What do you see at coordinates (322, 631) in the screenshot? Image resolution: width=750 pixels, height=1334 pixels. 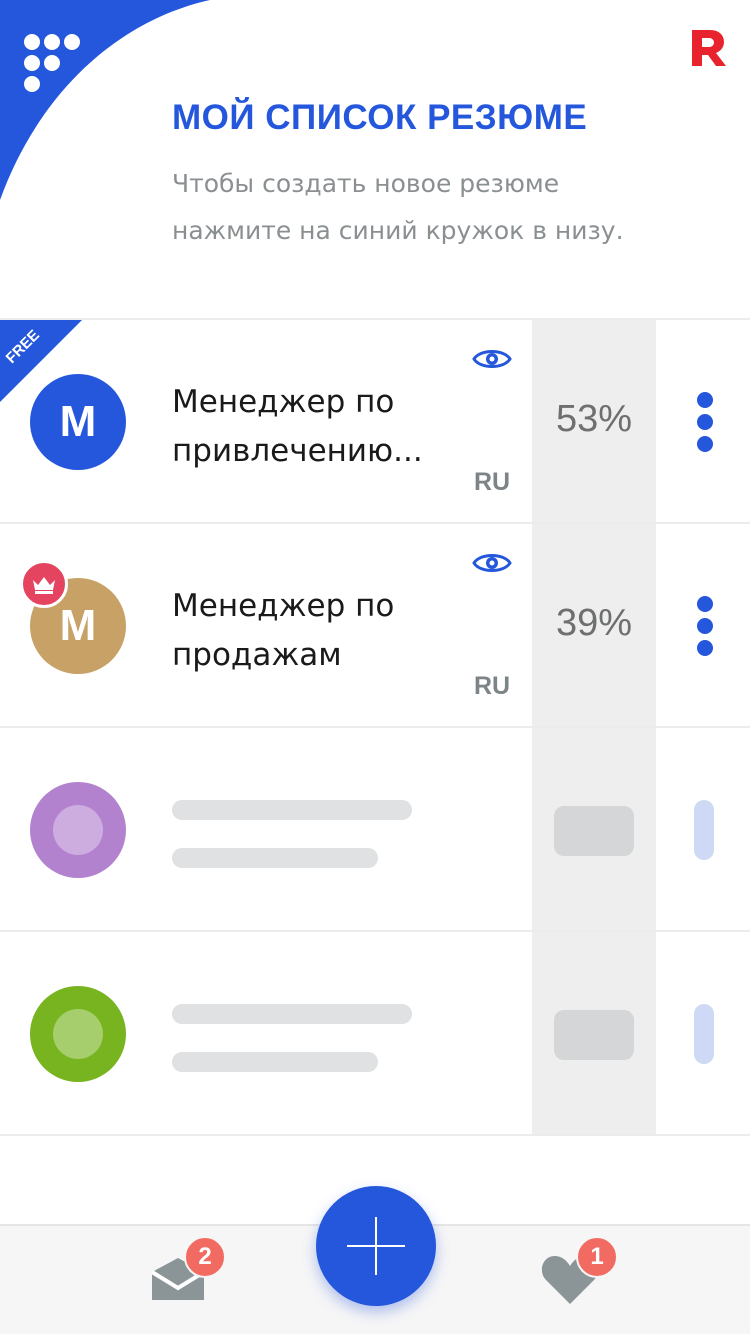 I see `resume-title: Менеджер по продажам` at bounding box center [322, 631].